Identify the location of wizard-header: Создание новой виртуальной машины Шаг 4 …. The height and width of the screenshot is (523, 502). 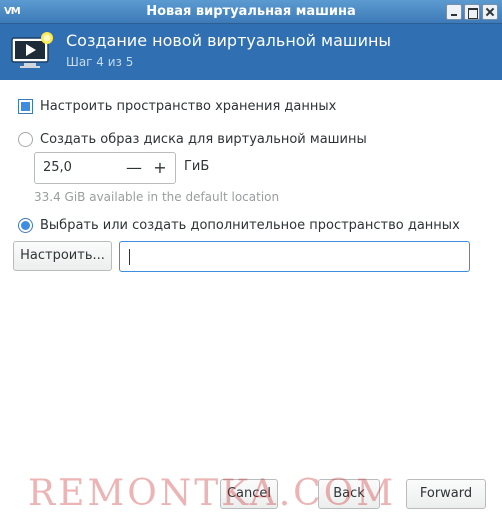
(251, 52).